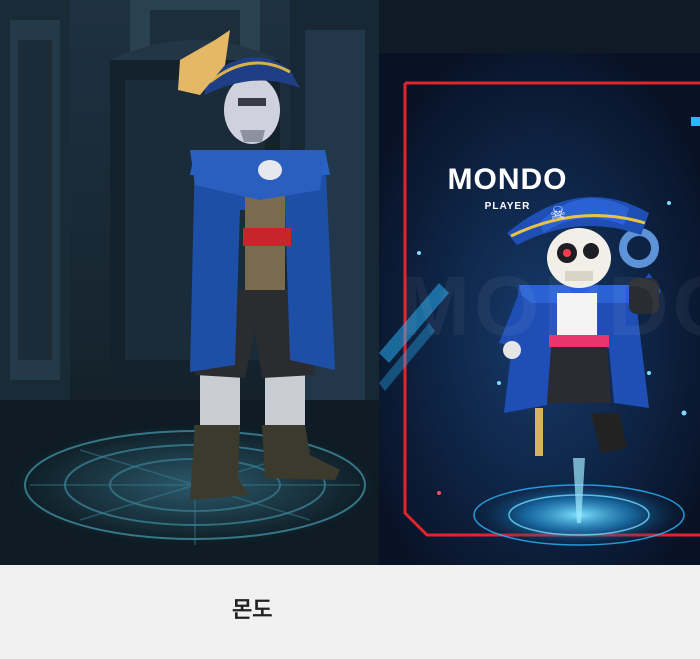 The width and height of the screenshot is (700, 659). Describe the element at coordinates (350, 612) in the screenshot. I see `caption-bar` at that location.